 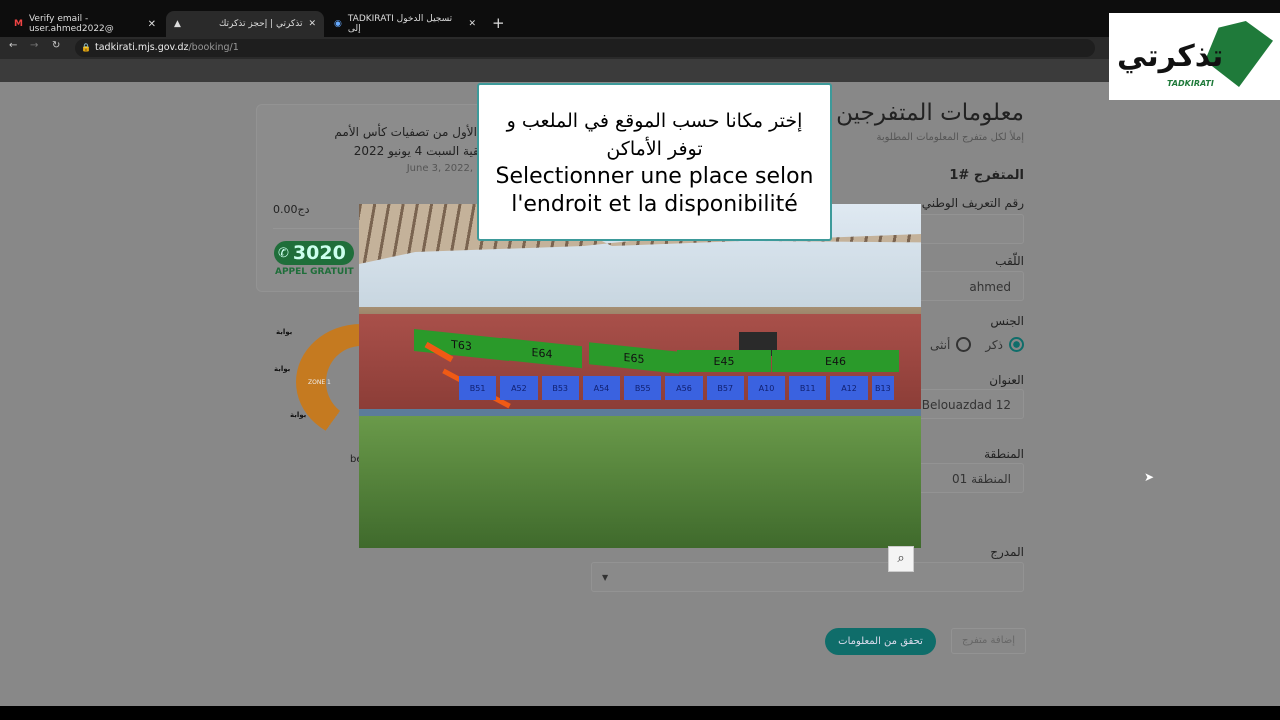 I want to click on address-bar-row: ← → ↻ 🔒 tadkirati.mjs.gov.dz/booking/1, so click(x=640, y=48).